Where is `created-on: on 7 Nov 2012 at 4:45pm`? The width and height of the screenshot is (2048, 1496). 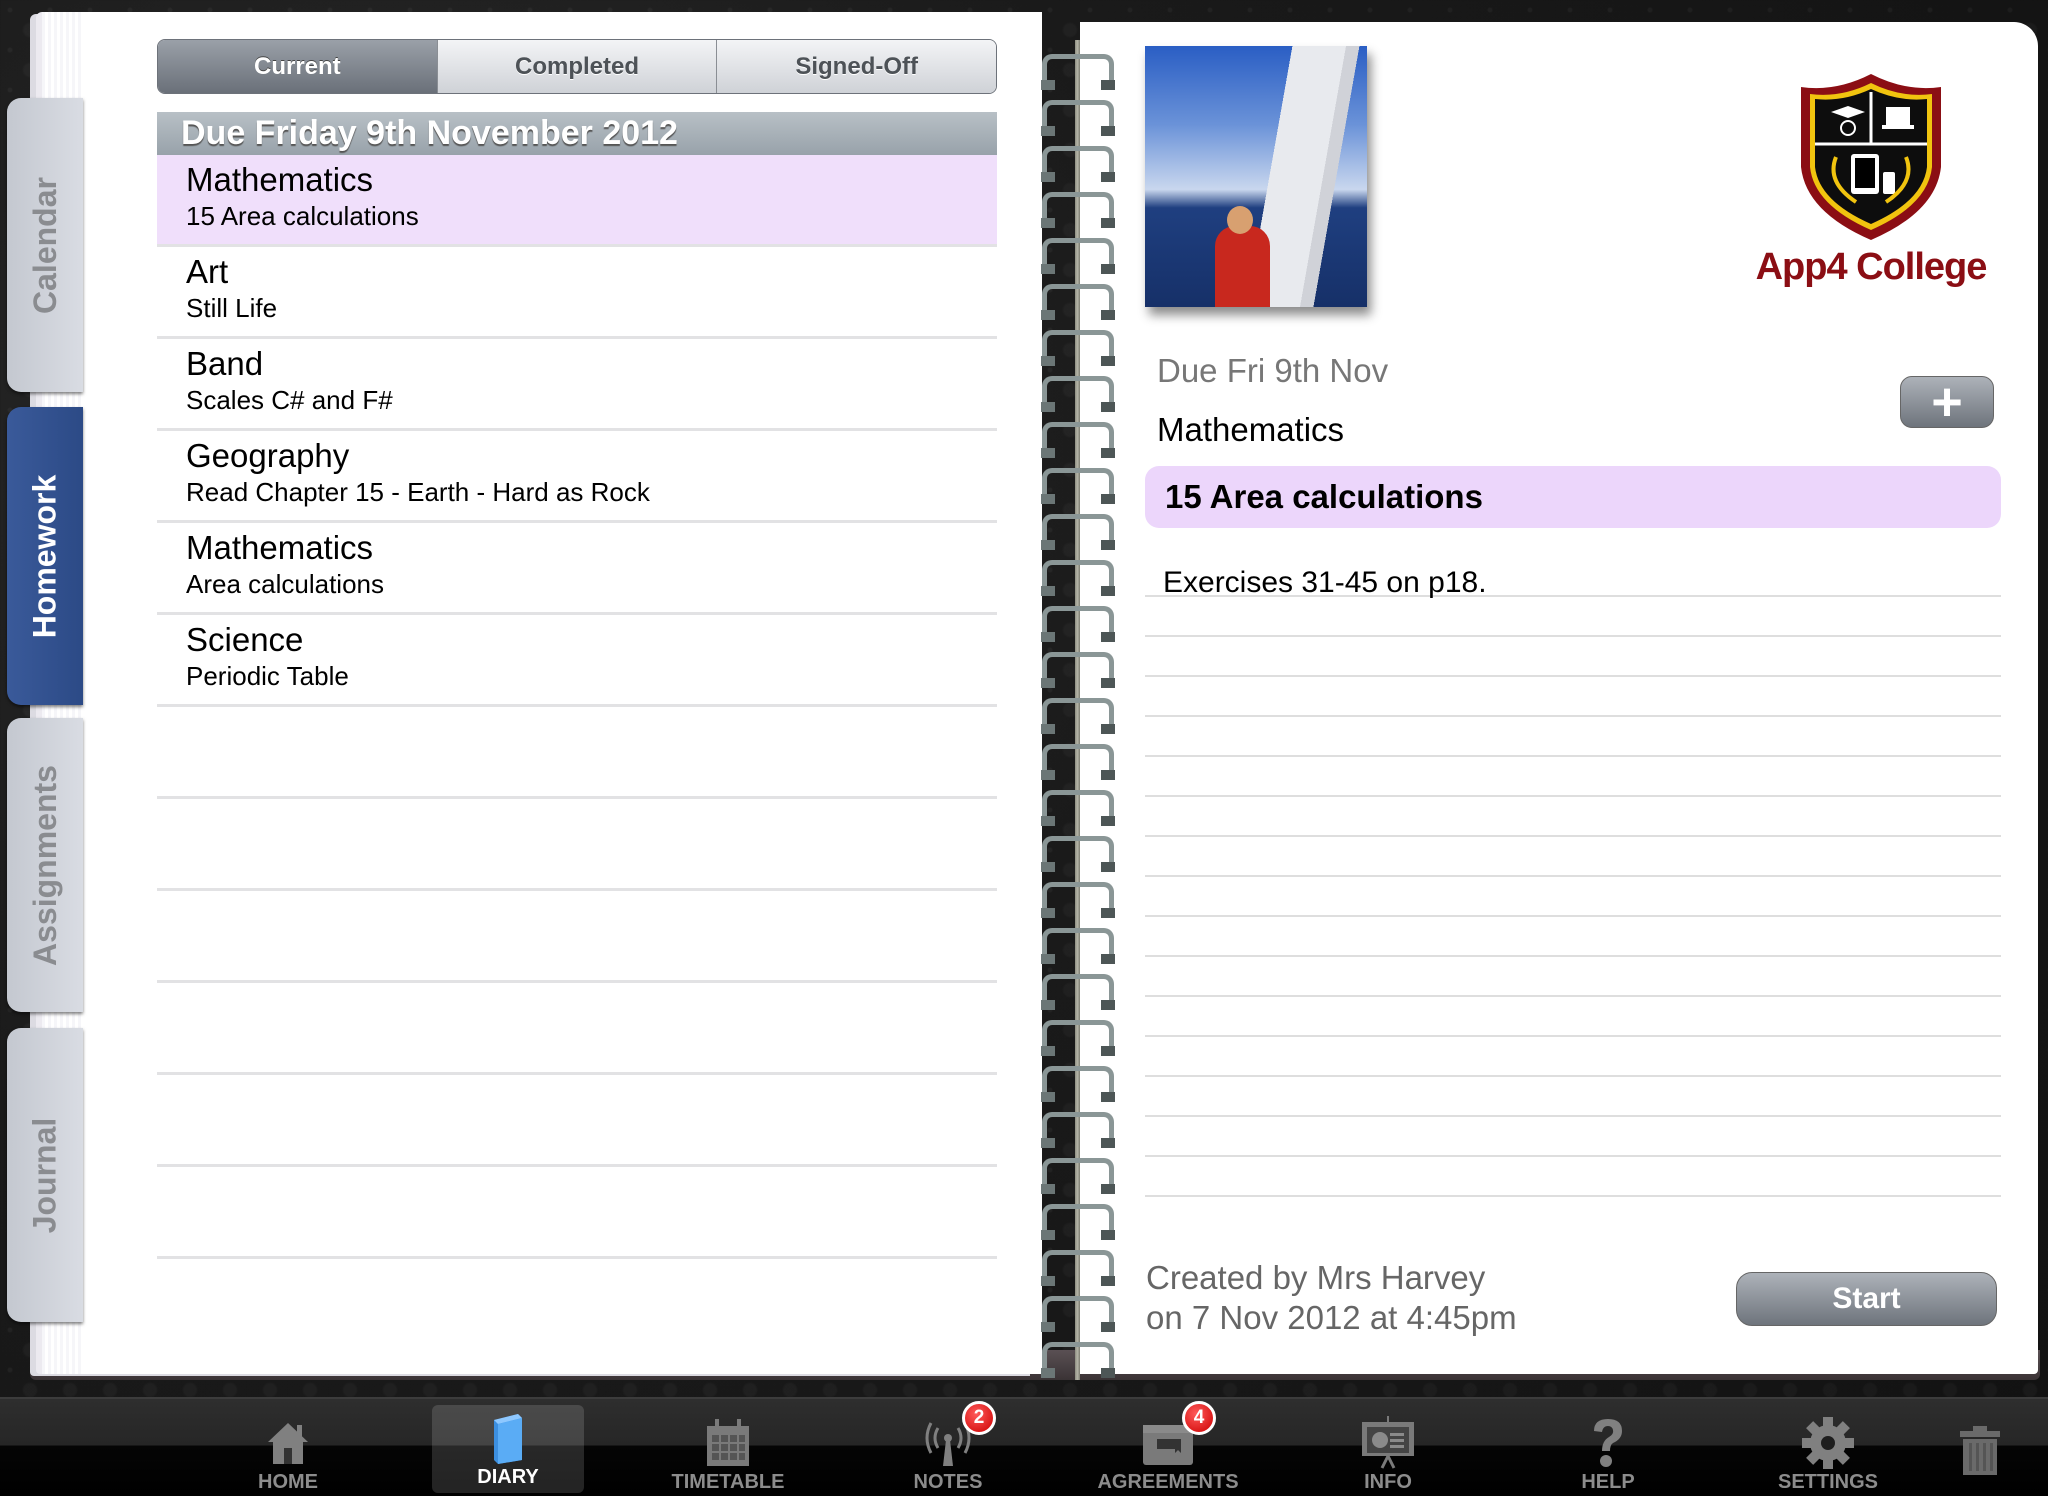 created-on: on 7 Nov 2012 at 4:45pm is located at coordinates (1331, 1317).